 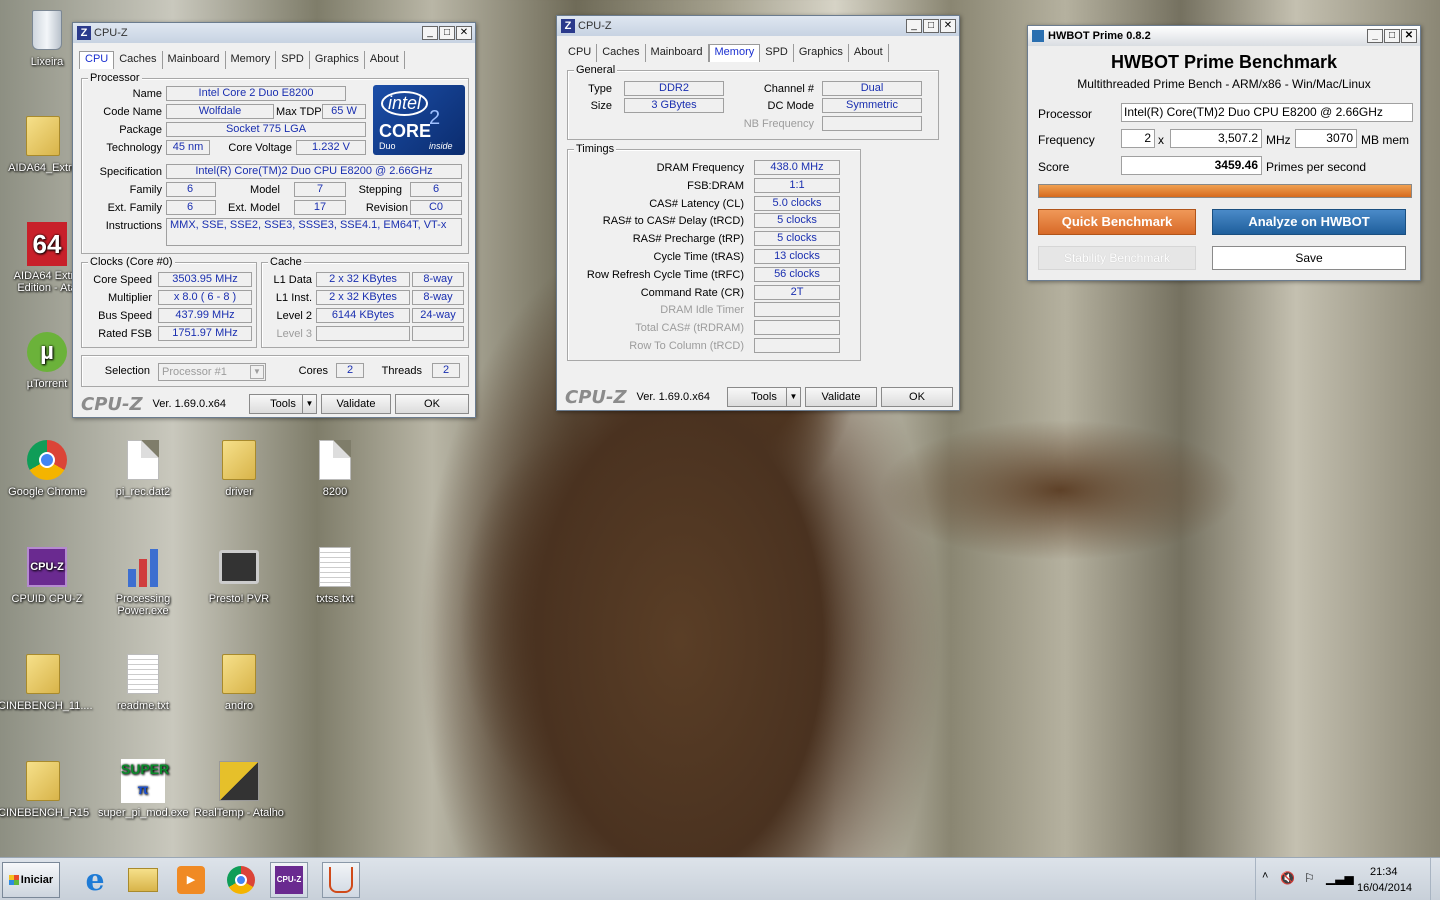 I want to click on tv-icon: Presto! PVR, so click(x=239, y=575).